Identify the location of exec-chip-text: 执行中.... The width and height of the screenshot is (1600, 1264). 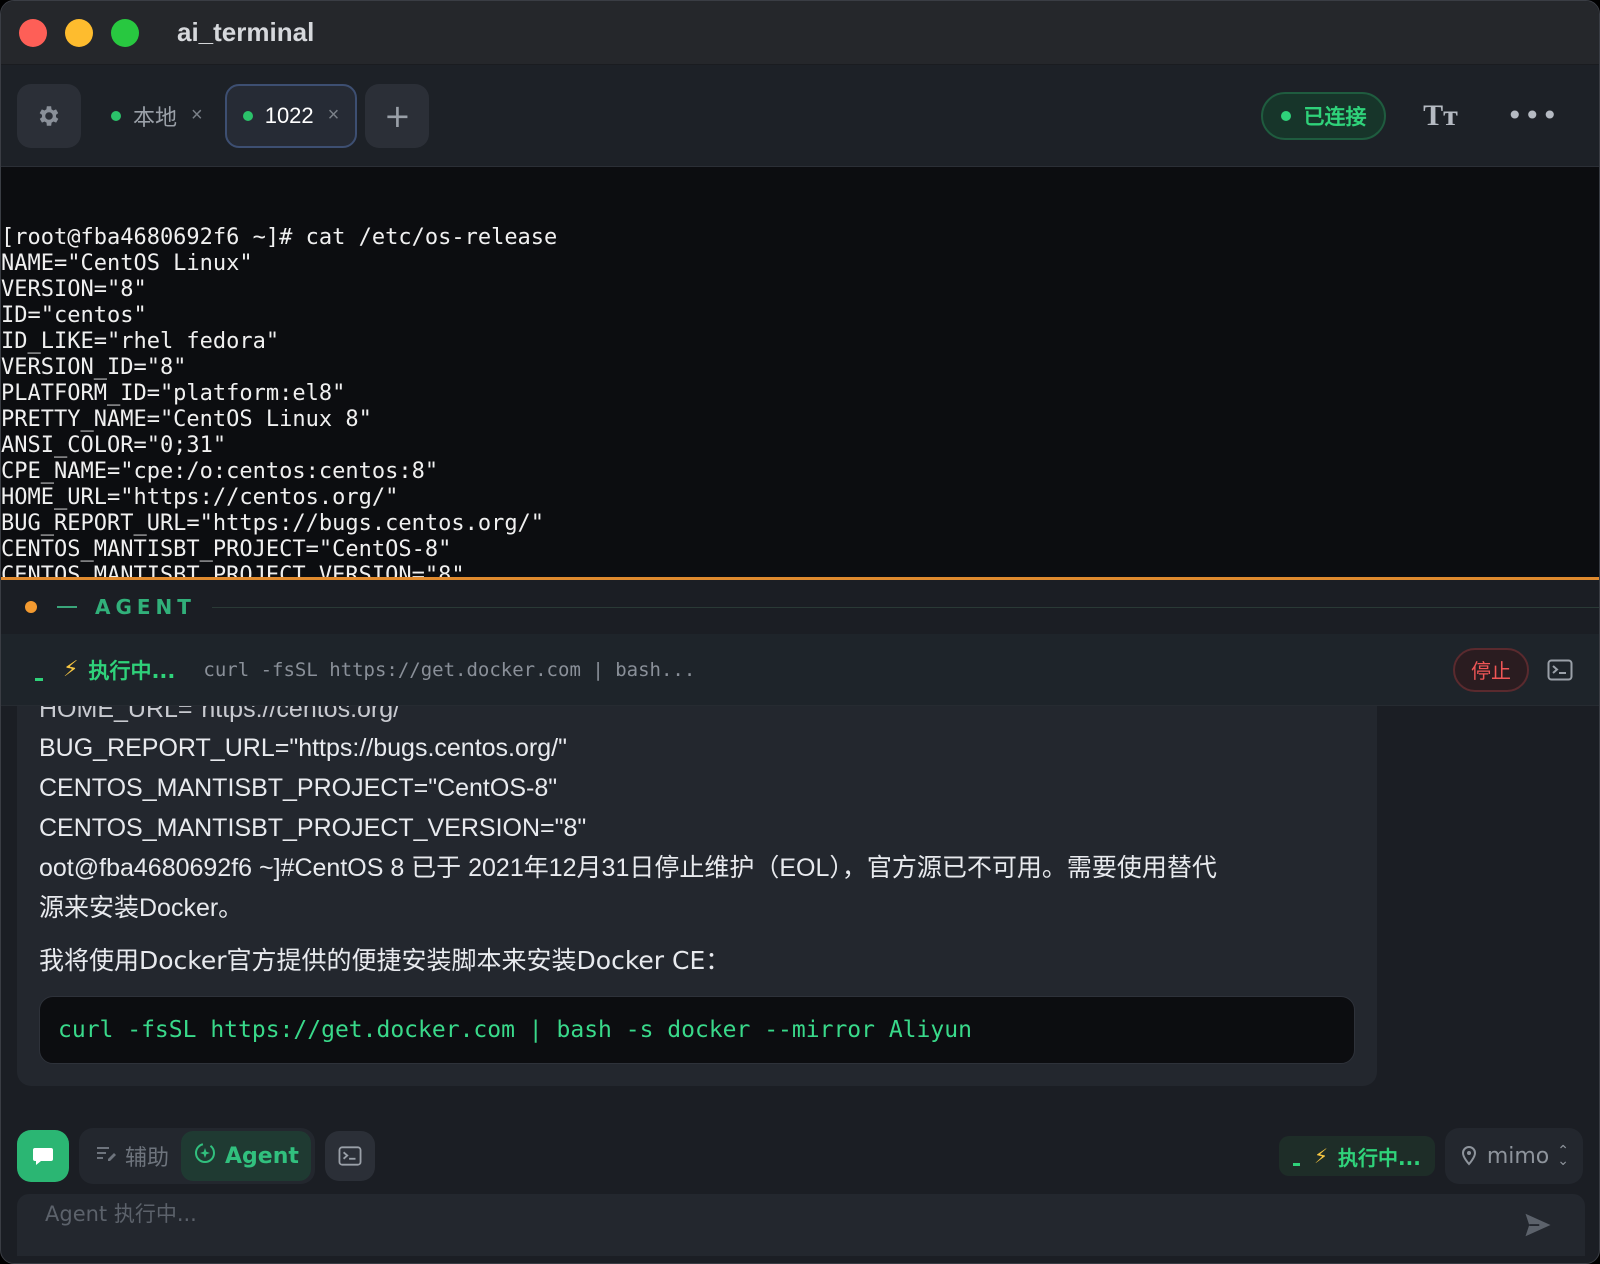
(1379, 1157).